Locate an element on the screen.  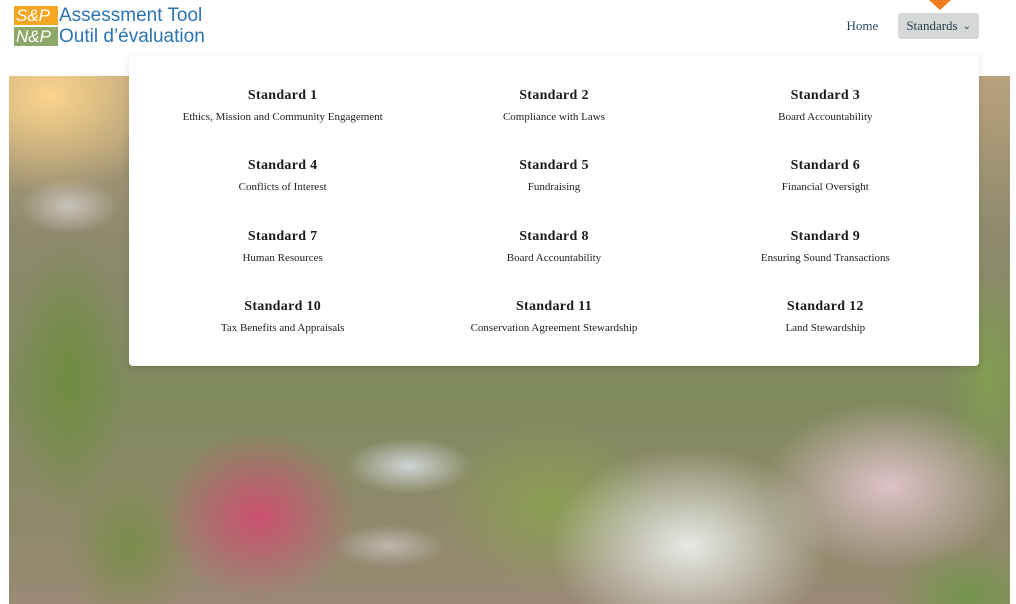
standard-title: Standard 4 is located at coordinates (282, 166).